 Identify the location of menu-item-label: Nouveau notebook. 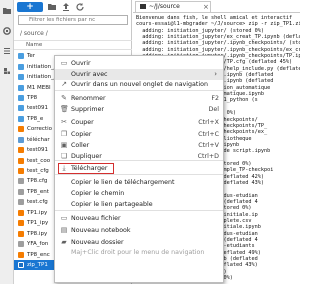
(101, 230).